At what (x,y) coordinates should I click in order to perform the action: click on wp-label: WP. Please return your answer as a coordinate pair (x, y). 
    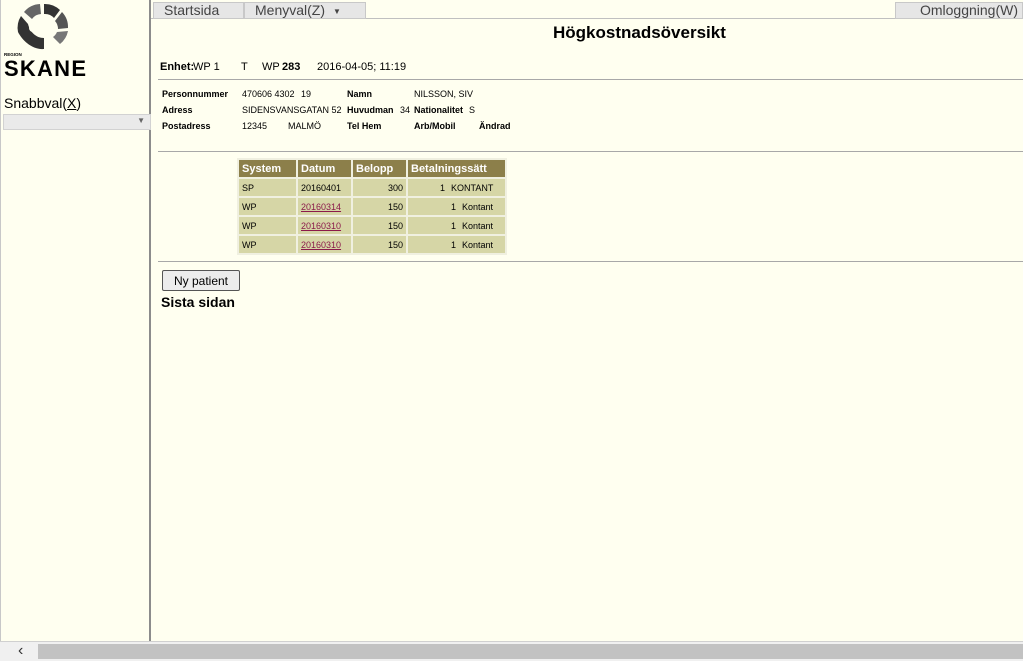
    Looking at the image, I should click on (271, 67).